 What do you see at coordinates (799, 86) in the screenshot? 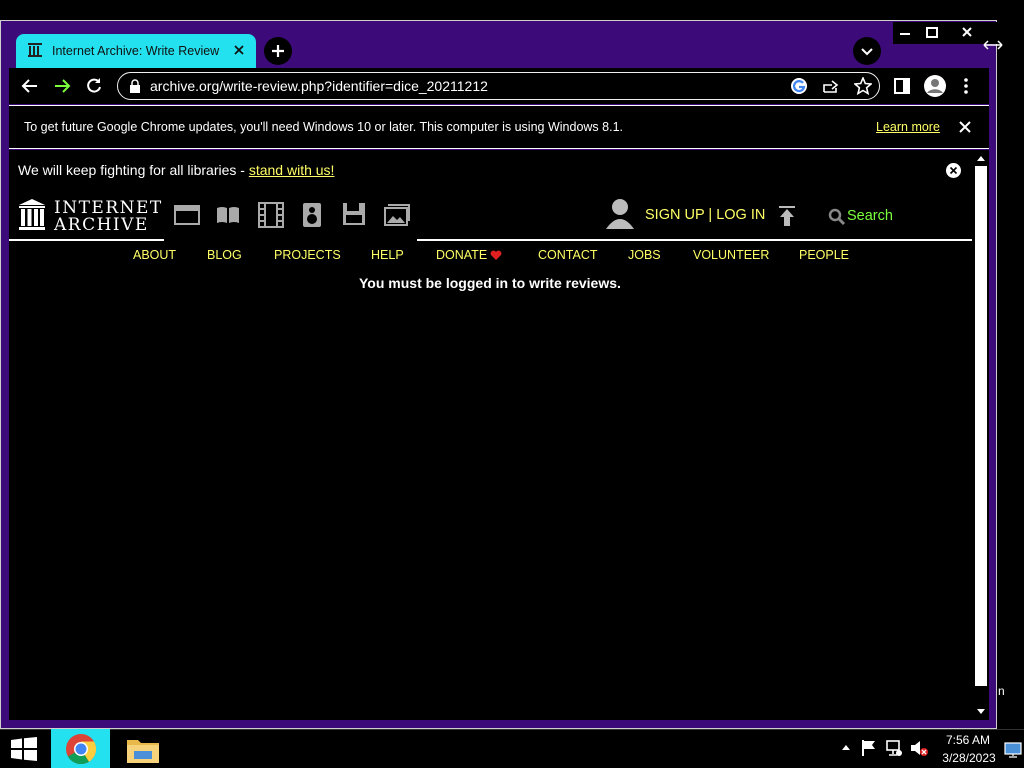
I see `google-lens-icon` at bounding box center [799, 86].